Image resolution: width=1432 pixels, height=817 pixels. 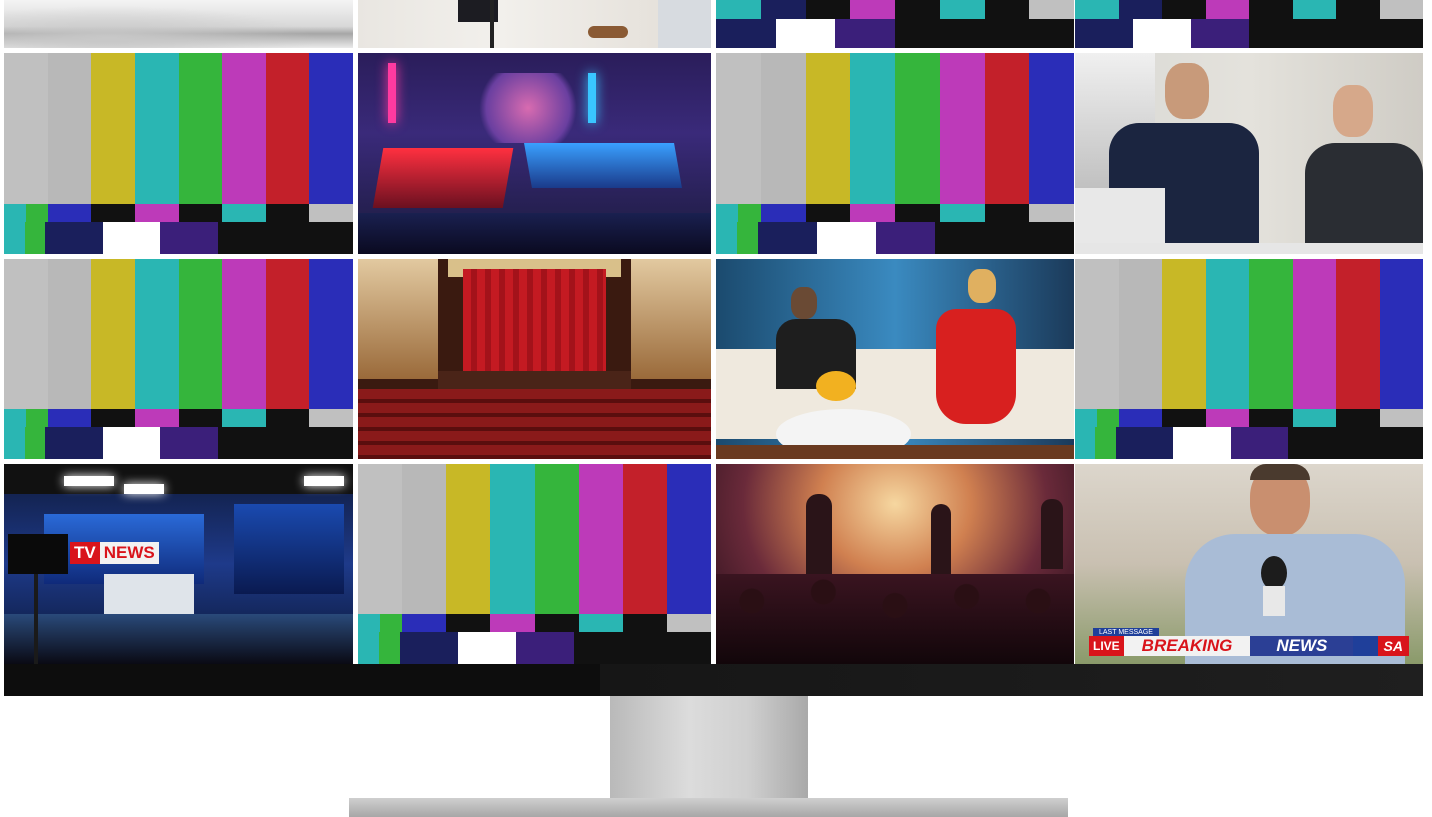 I want to click on video-tile-theater, so click(x=534, y=359).